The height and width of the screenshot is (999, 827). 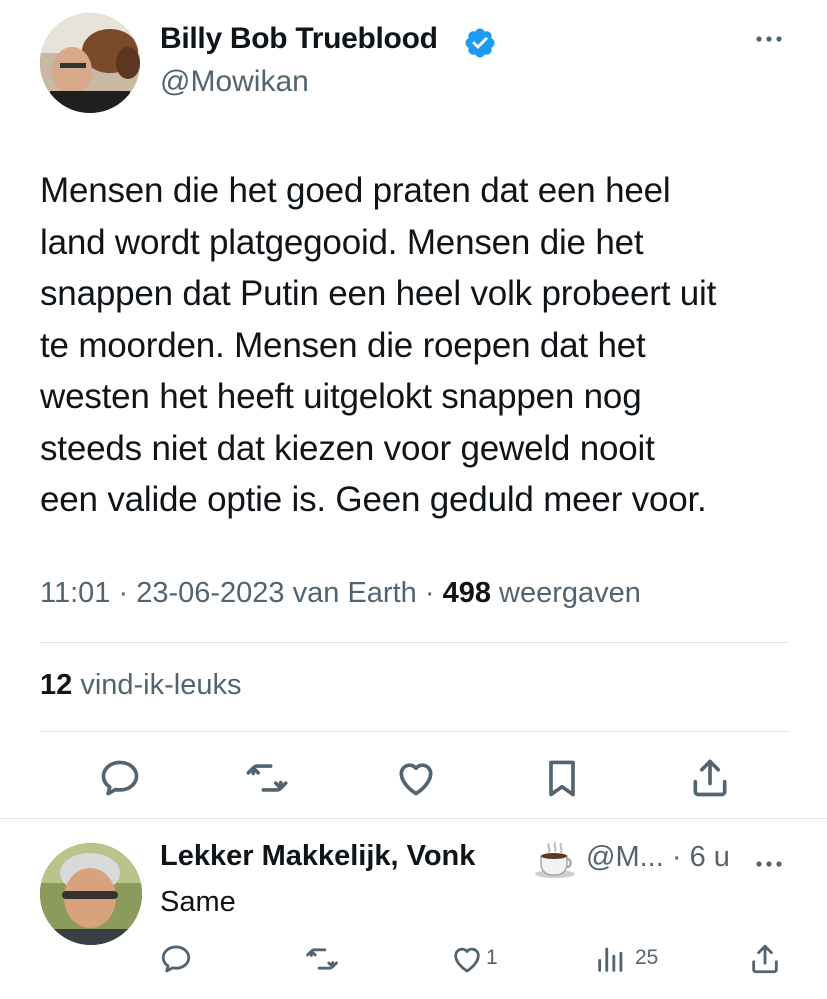 I want to click on reply-time: 6 u, so click(x=710, y=857).